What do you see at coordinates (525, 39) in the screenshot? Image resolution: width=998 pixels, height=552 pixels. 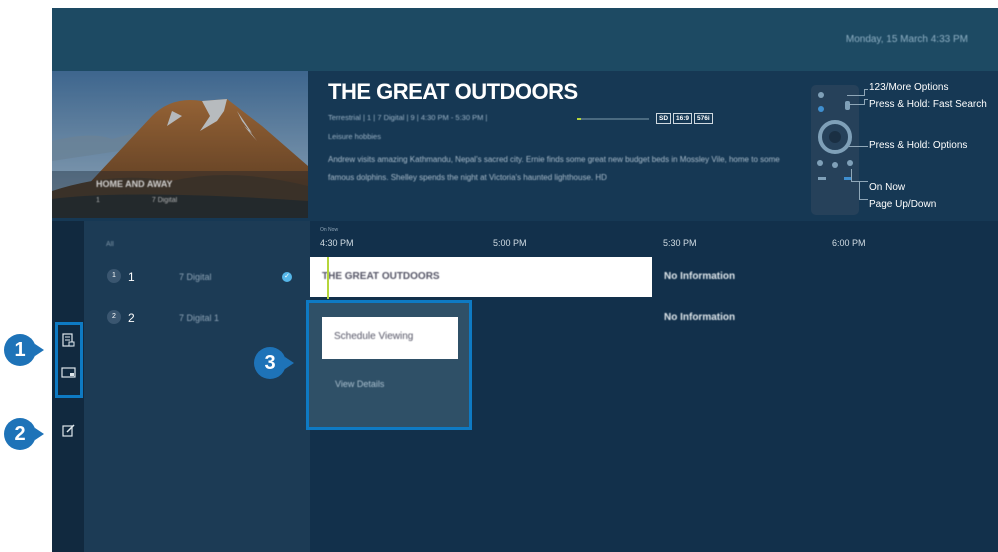 I see `top-bar: Monday, 15 March 4:33 PM` at bounding box center [525, 39].